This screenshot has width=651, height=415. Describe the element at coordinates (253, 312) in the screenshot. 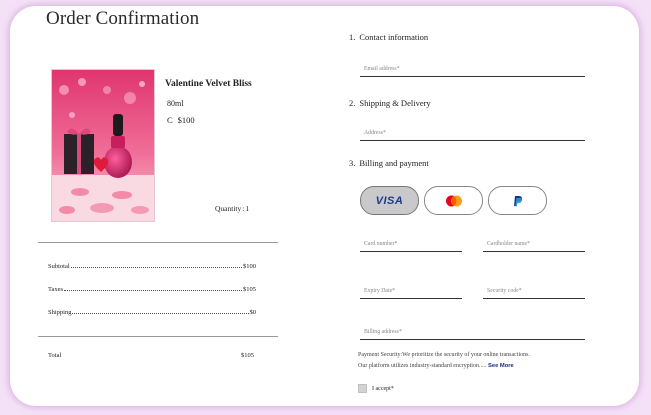

I see `shipping-value: $0` at that location.